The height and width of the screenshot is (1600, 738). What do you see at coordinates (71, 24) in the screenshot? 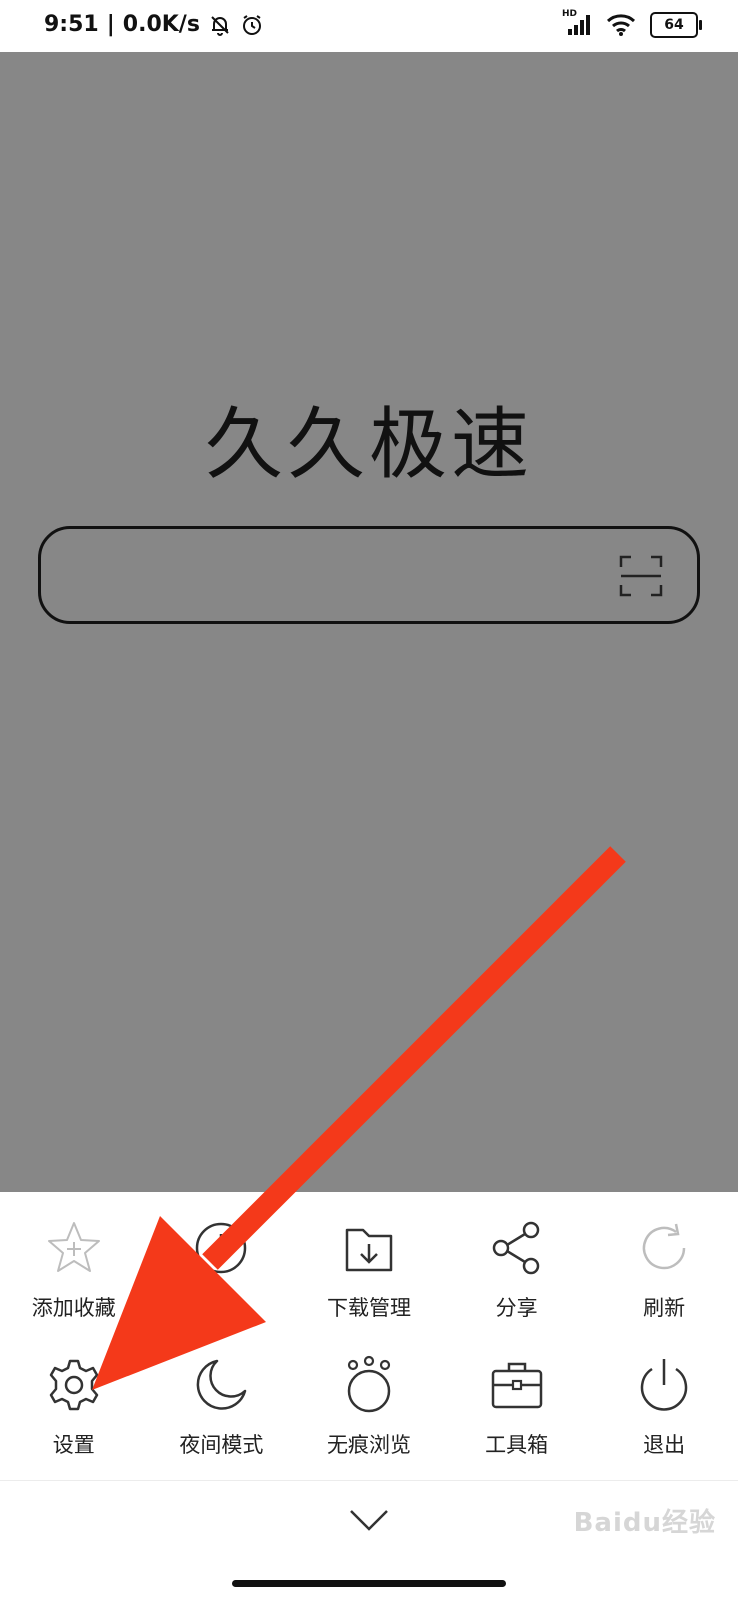
I see `status-time: 9:51` at bounding box center [71, 24].